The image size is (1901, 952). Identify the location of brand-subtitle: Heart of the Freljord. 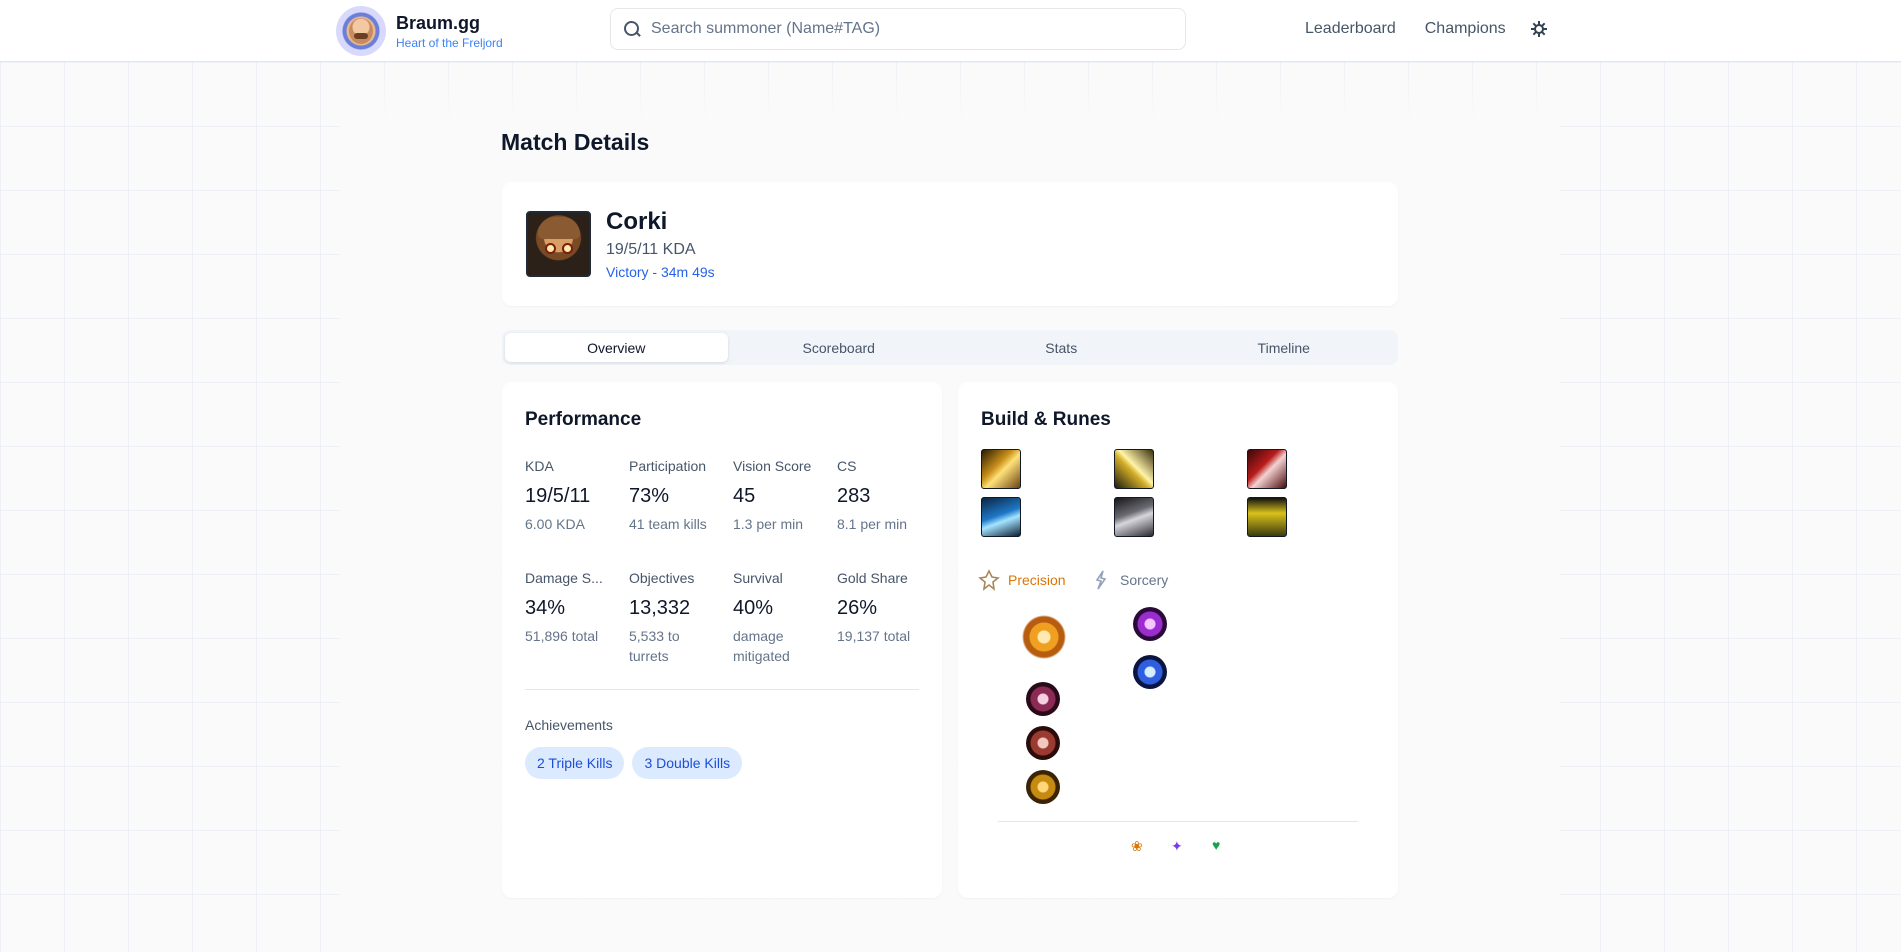
(449, 42).